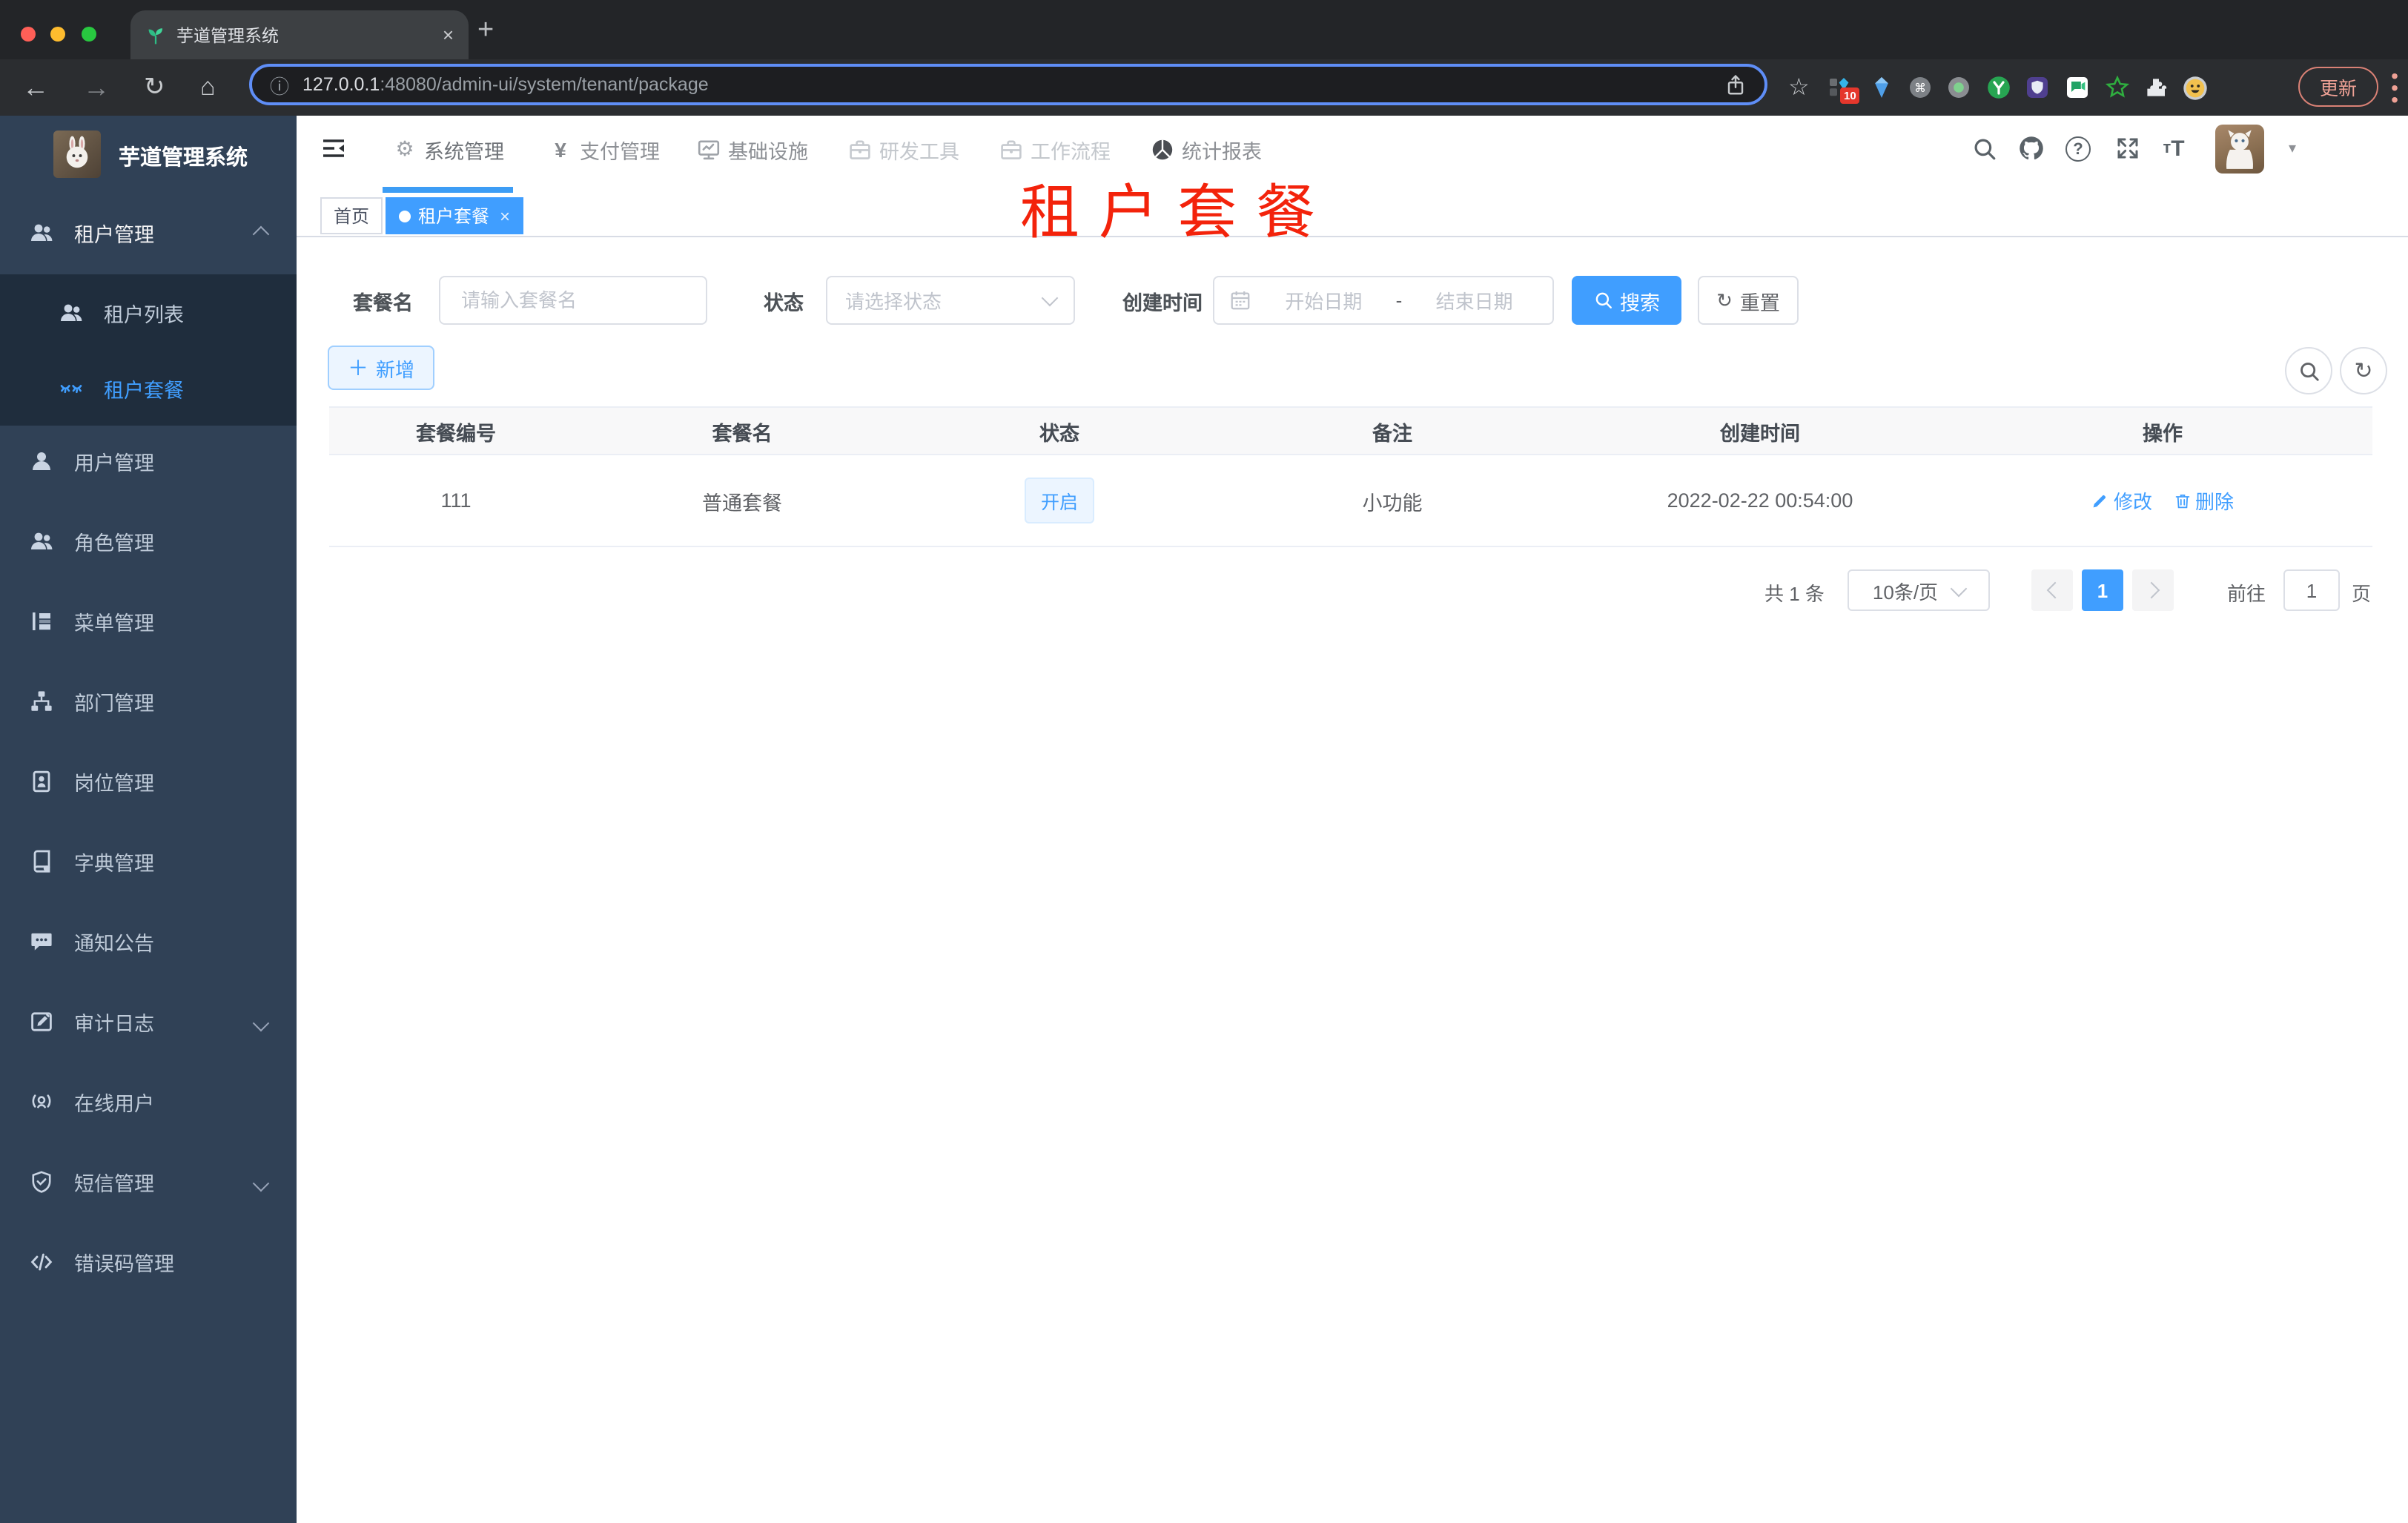  What do you see at coordinates (148, 233) in the screenshot?
I see `sidebar-item-tenant-management: 租户管理` at bounding box center [148, 233].